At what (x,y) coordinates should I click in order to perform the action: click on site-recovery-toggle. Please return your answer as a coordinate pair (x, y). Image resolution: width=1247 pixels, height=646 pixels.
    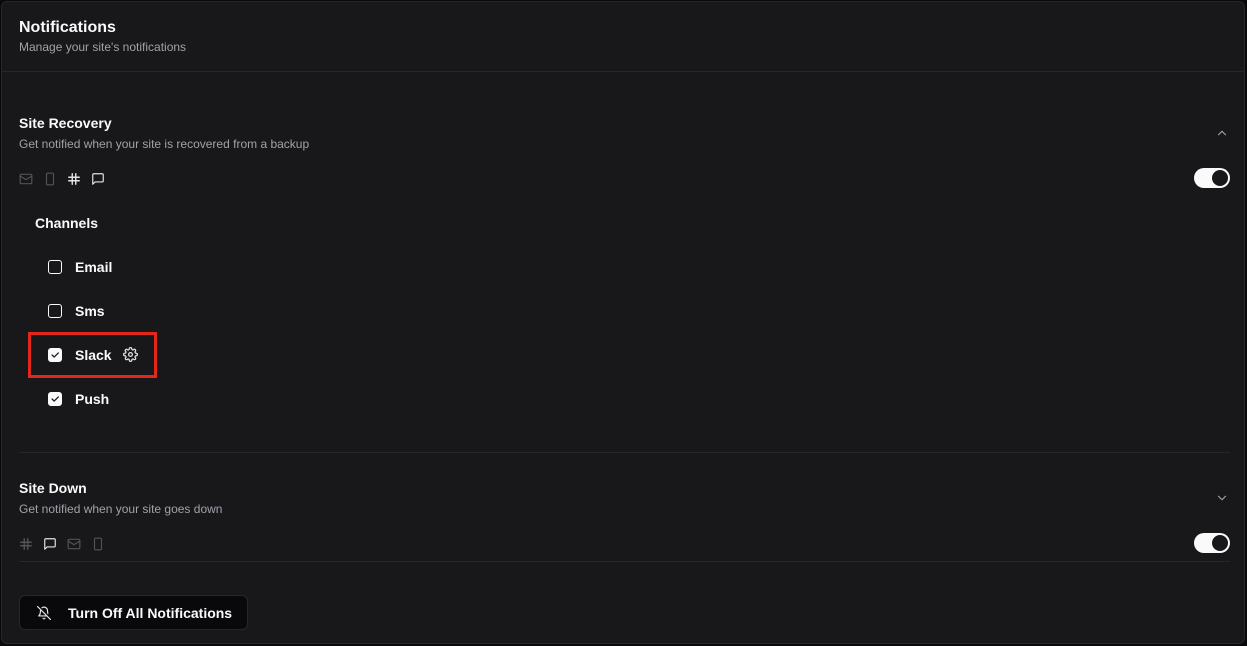
    Looking at the image, I should click on (1212, 178).